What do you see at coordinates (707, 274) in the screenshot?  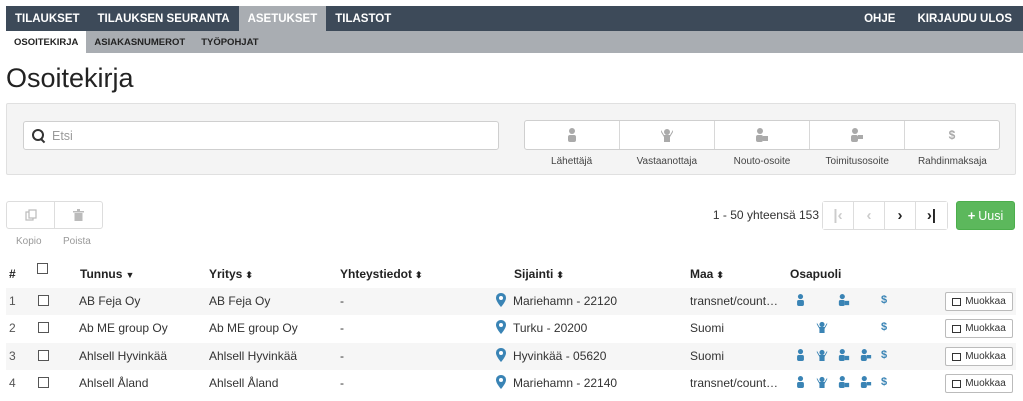 I see `col-header-maa: Maa ⬍` at bounding box center [707, 274].